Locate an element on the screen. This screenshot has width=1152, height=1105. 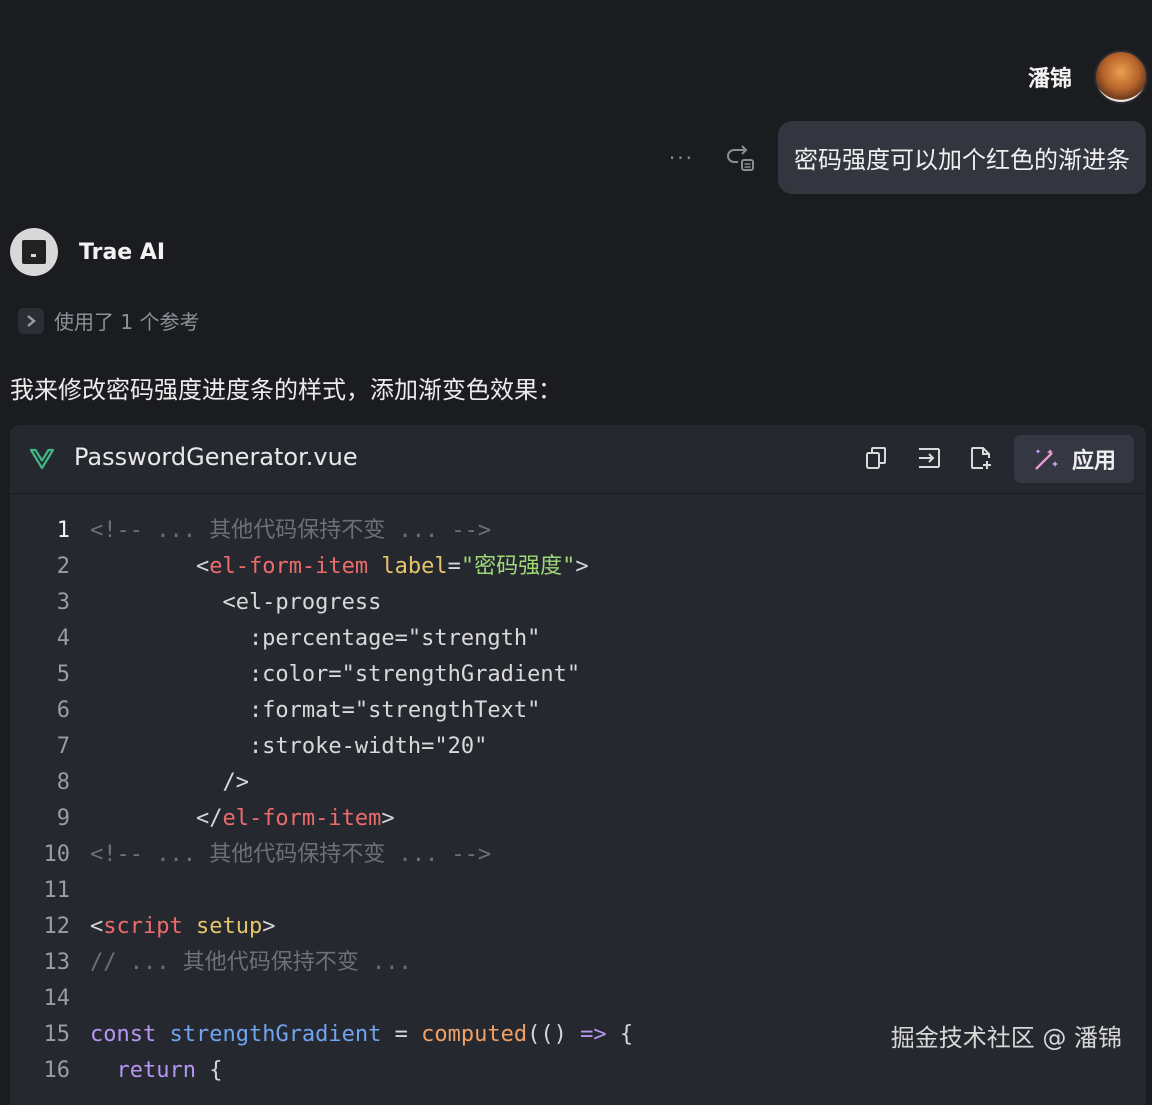
line-number: 1 is located at coordinates (63, 530).